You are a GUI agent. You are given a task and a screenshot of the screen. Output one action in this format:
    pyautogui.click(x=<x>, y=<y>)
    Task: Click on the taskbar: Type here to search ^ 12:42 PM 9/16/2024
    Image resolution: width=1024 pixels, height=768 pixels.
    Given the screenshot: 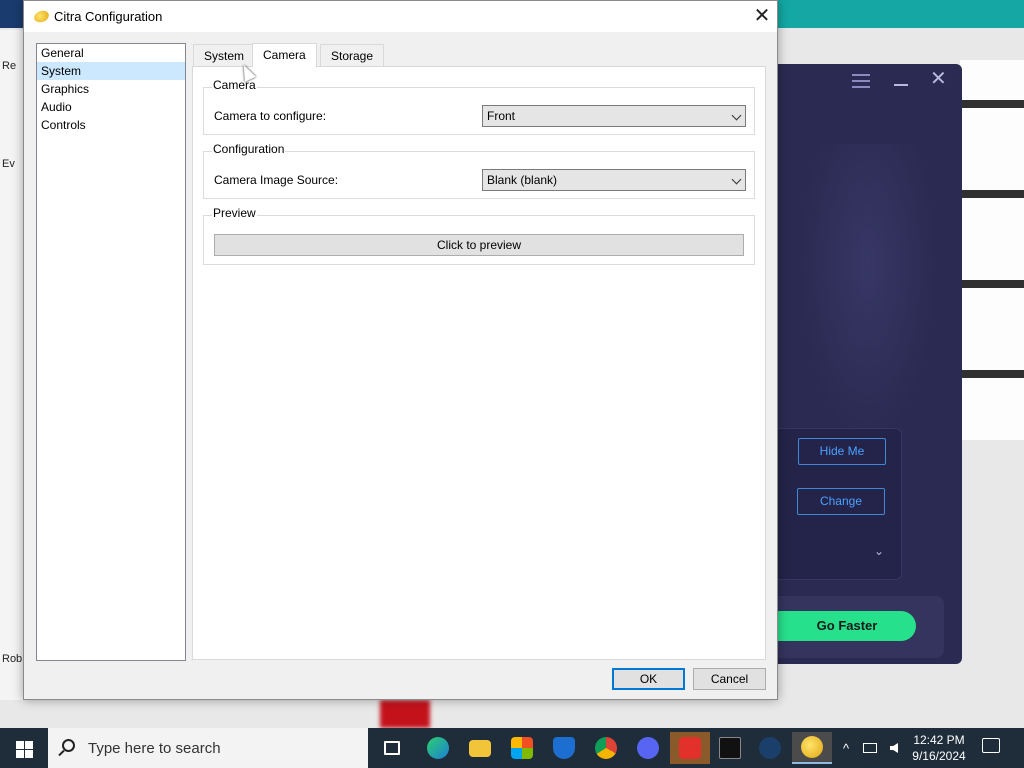 What is the action you would take?
    pyautogui.click(x=512, y=748)
    